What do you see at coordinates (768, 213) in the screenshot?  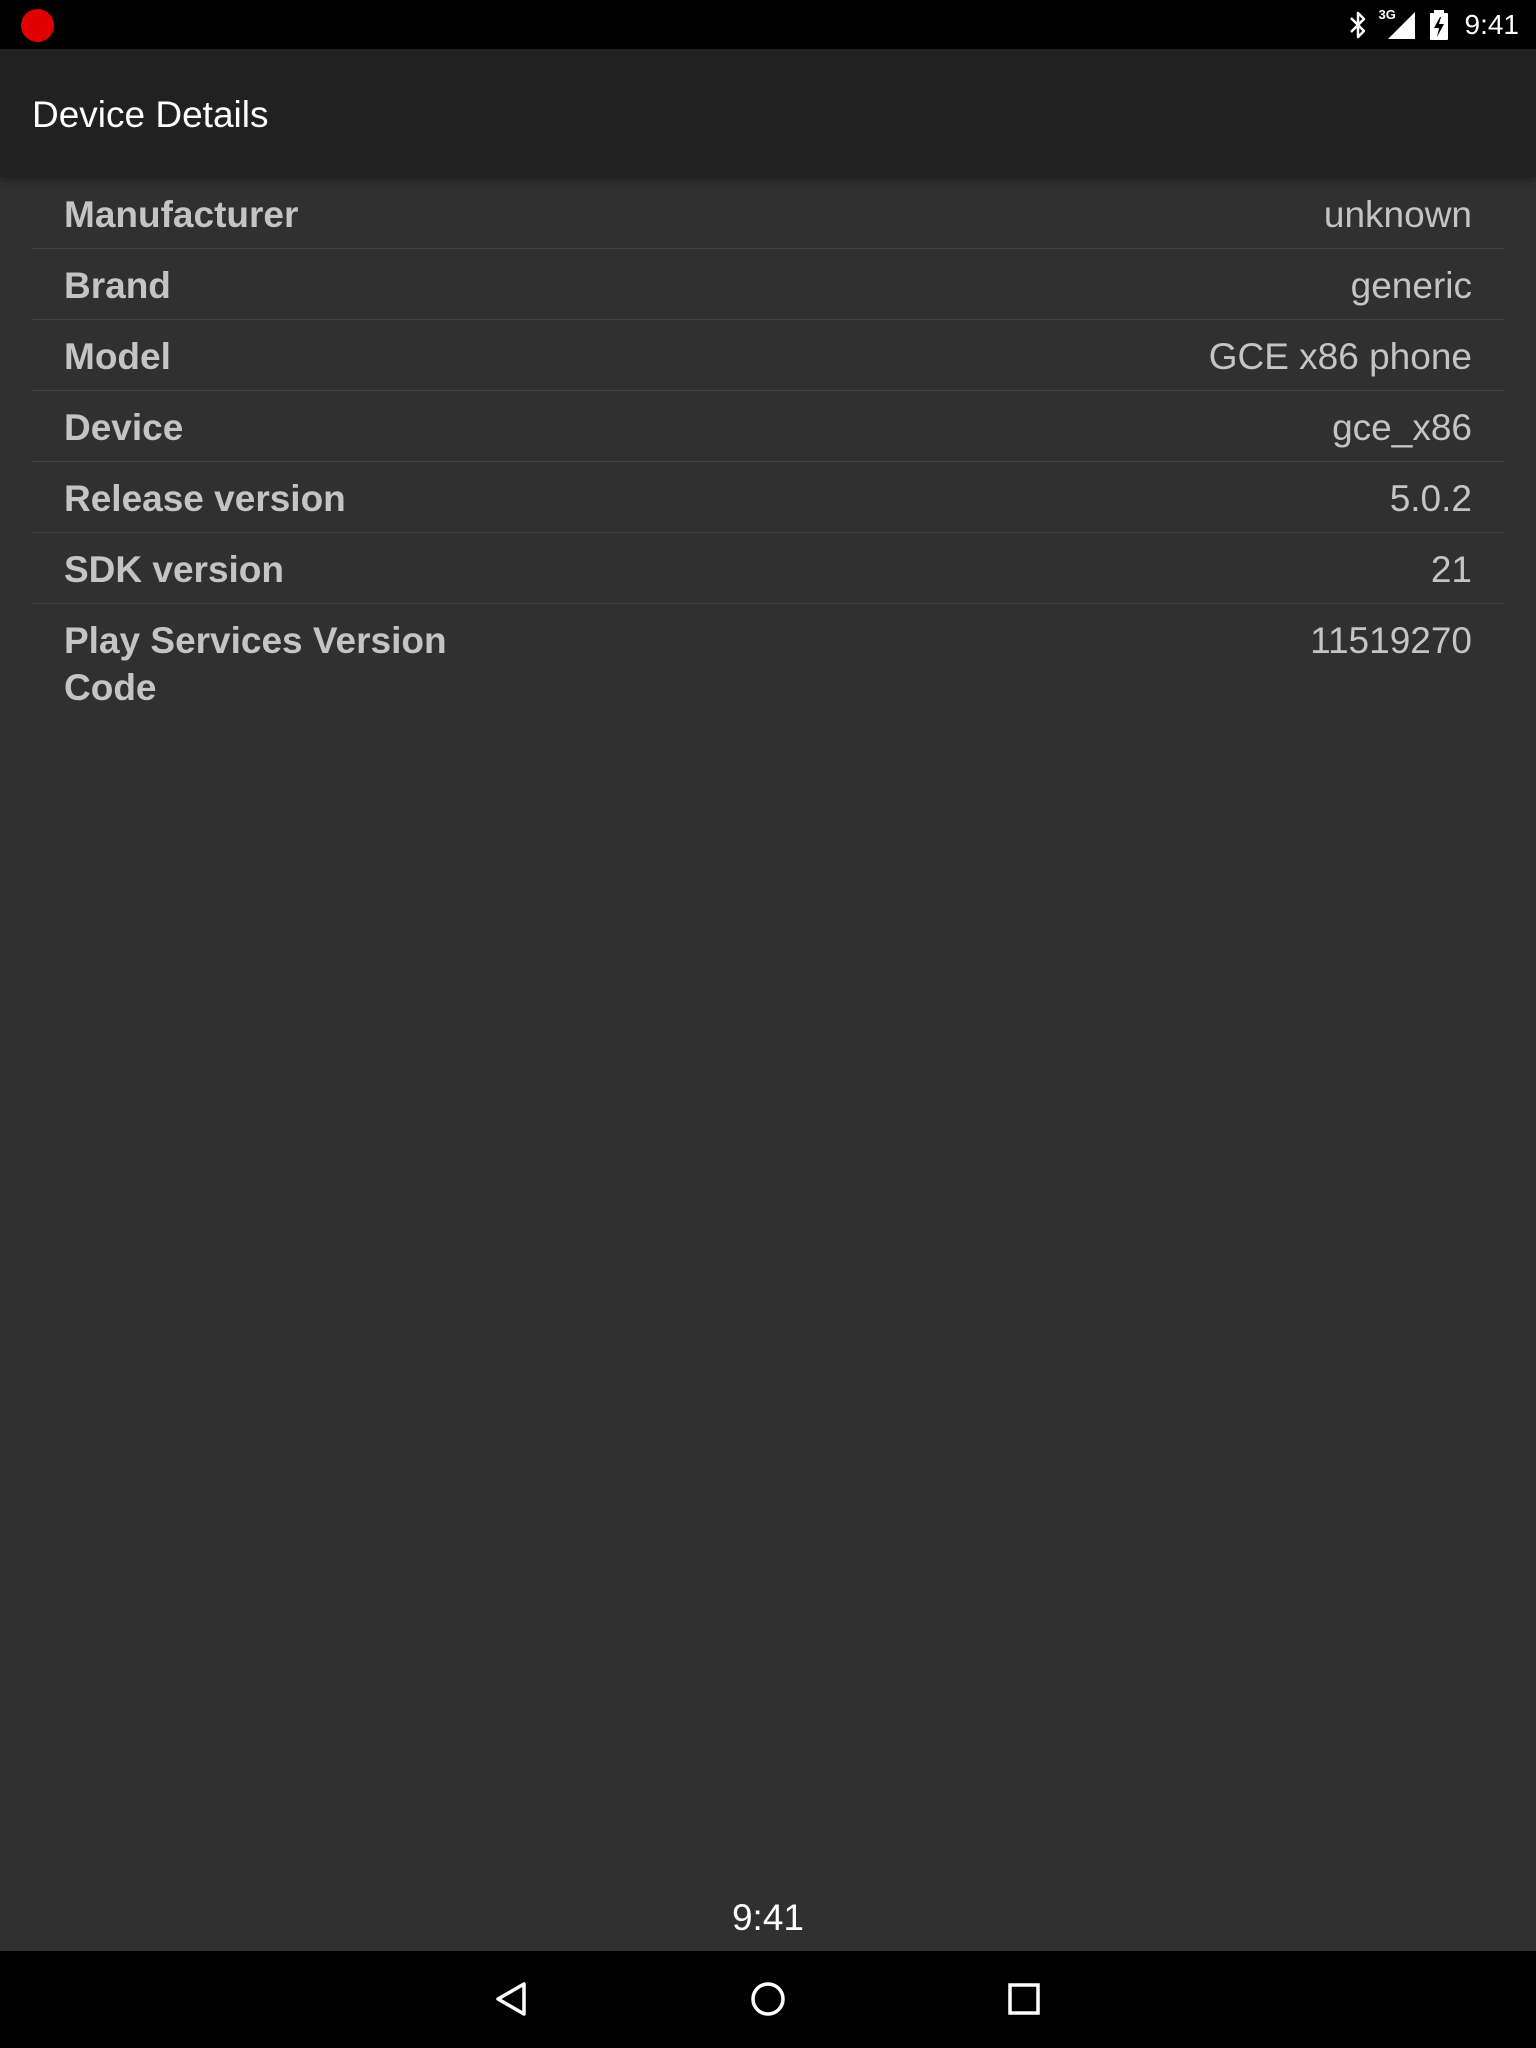 I see `detail-row-manufacturer: Manufacturer unknown` at bounding box center [768, 213].